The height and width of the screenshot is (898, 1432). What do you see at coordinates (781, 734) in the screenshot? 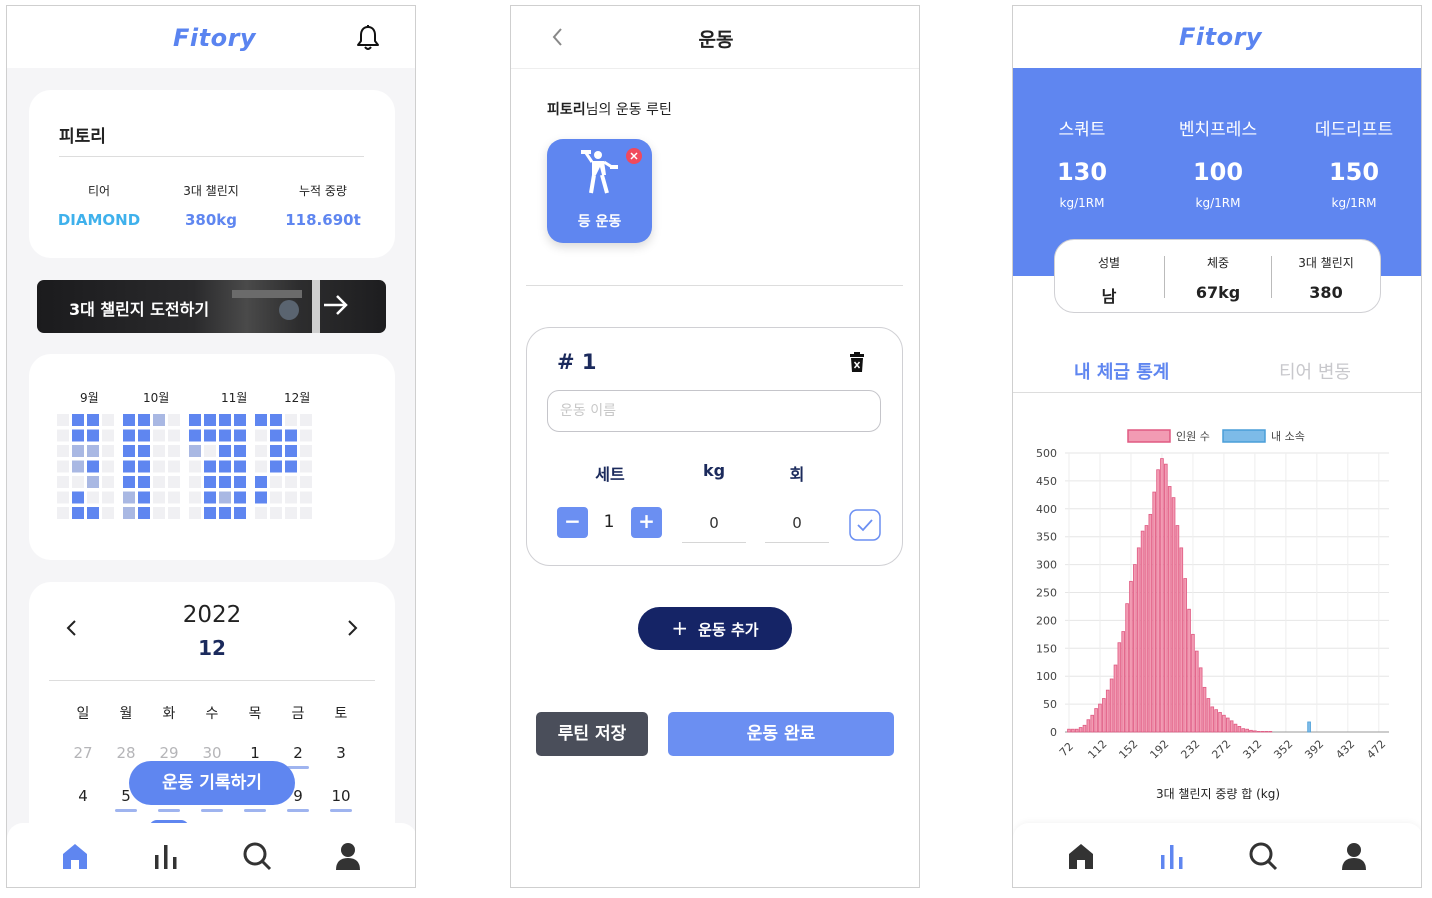
I see `finish-workout-button: 운동 완료` at bounding box center [781, 734].